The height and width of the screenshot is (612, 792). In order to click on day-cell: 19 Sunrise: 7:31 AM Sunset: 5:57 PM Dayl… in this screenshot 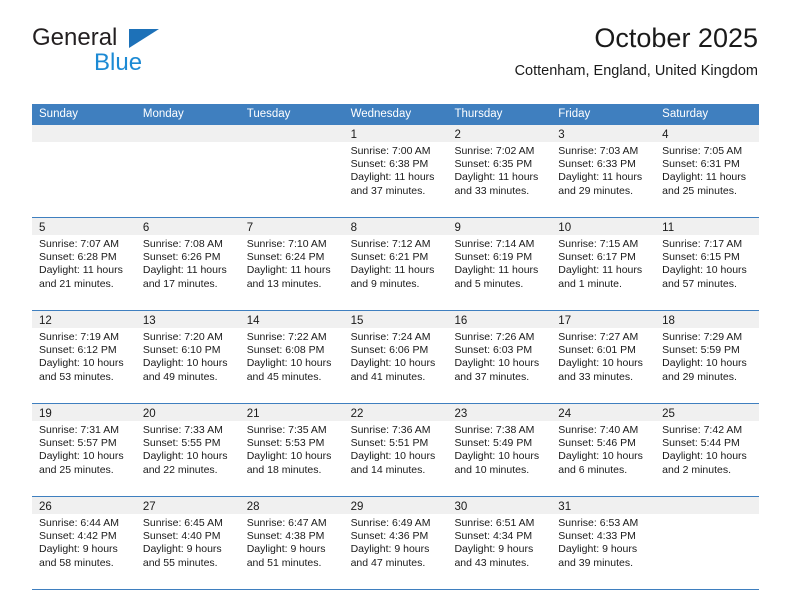, I will do `click(84, 450)`.